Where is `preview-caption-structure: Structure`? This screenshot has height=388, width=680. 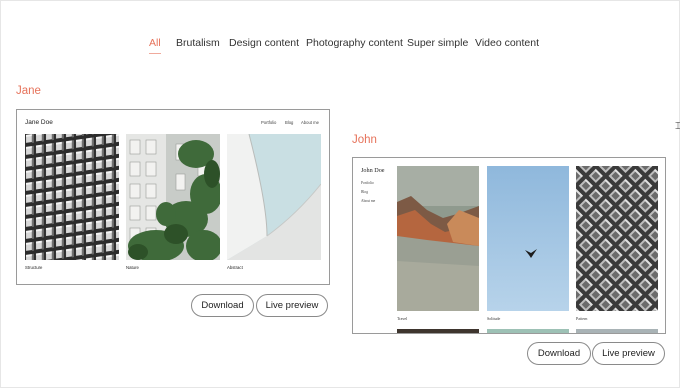 preview-caption-structure: Structure is located at coordinates (34, 267).